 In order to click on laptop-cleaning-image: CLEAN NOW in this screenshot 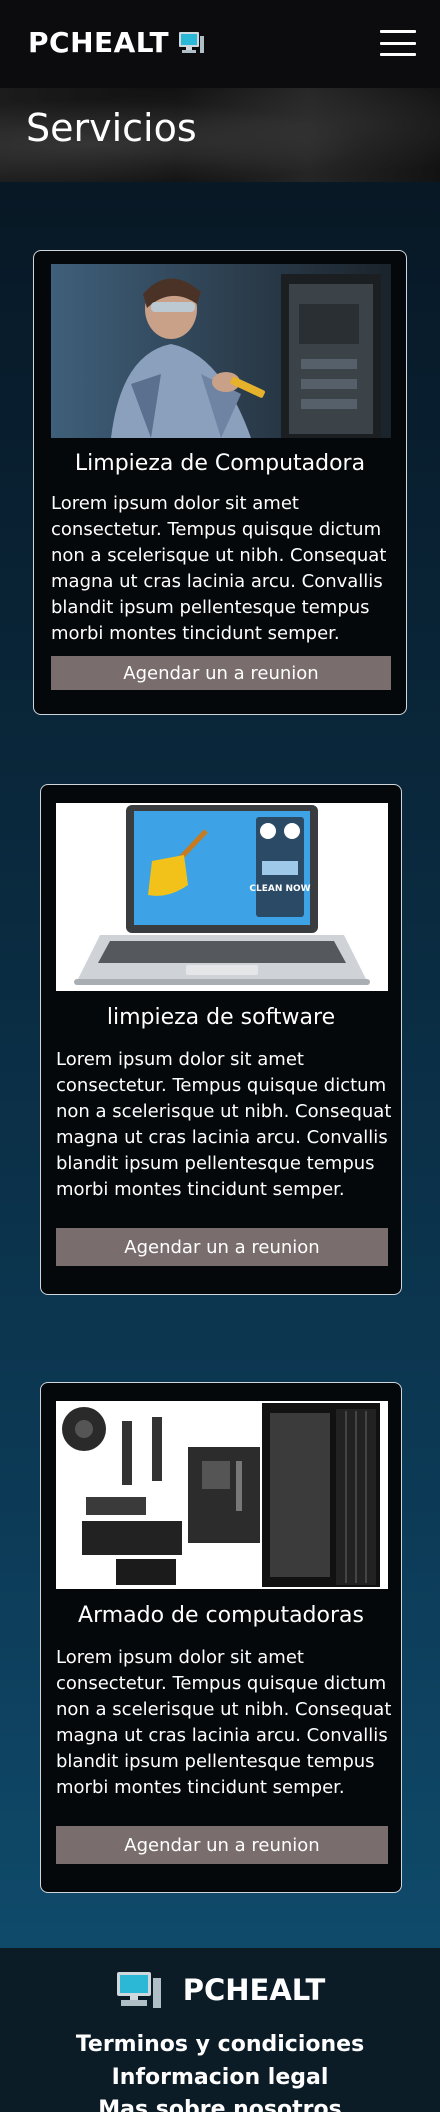, I will do `click(222, 897)`.